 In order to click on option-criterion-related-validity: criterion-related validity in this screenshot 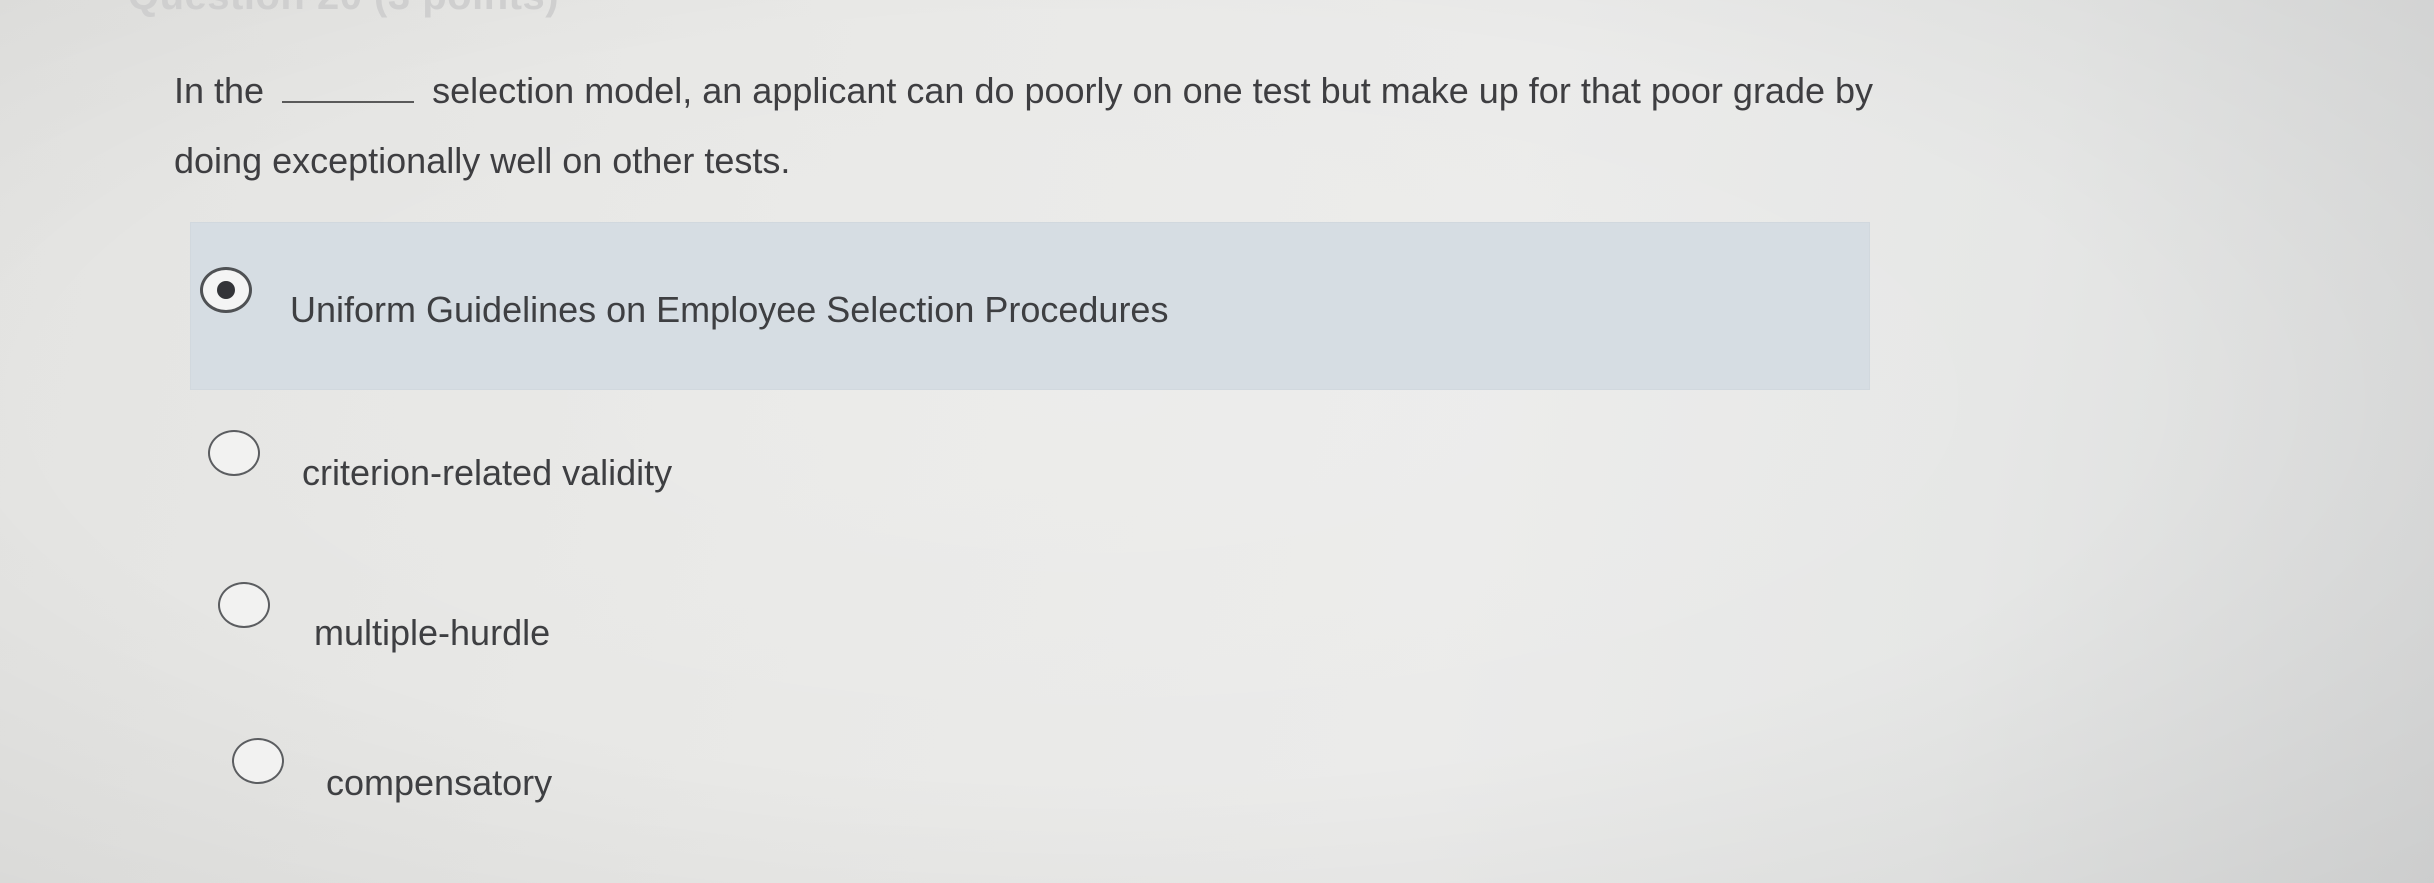, I will do `click(640, 465)`.